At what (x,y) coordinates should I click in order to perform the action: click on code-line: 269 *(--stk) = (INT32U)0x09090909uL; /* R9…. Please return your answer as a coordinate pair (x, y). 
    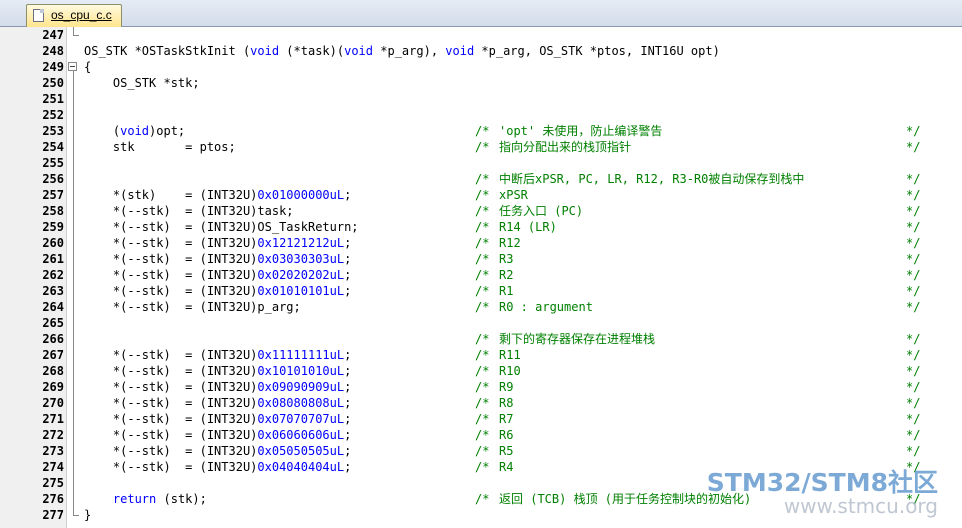
    Looking at the image, I should click on (481, 387).